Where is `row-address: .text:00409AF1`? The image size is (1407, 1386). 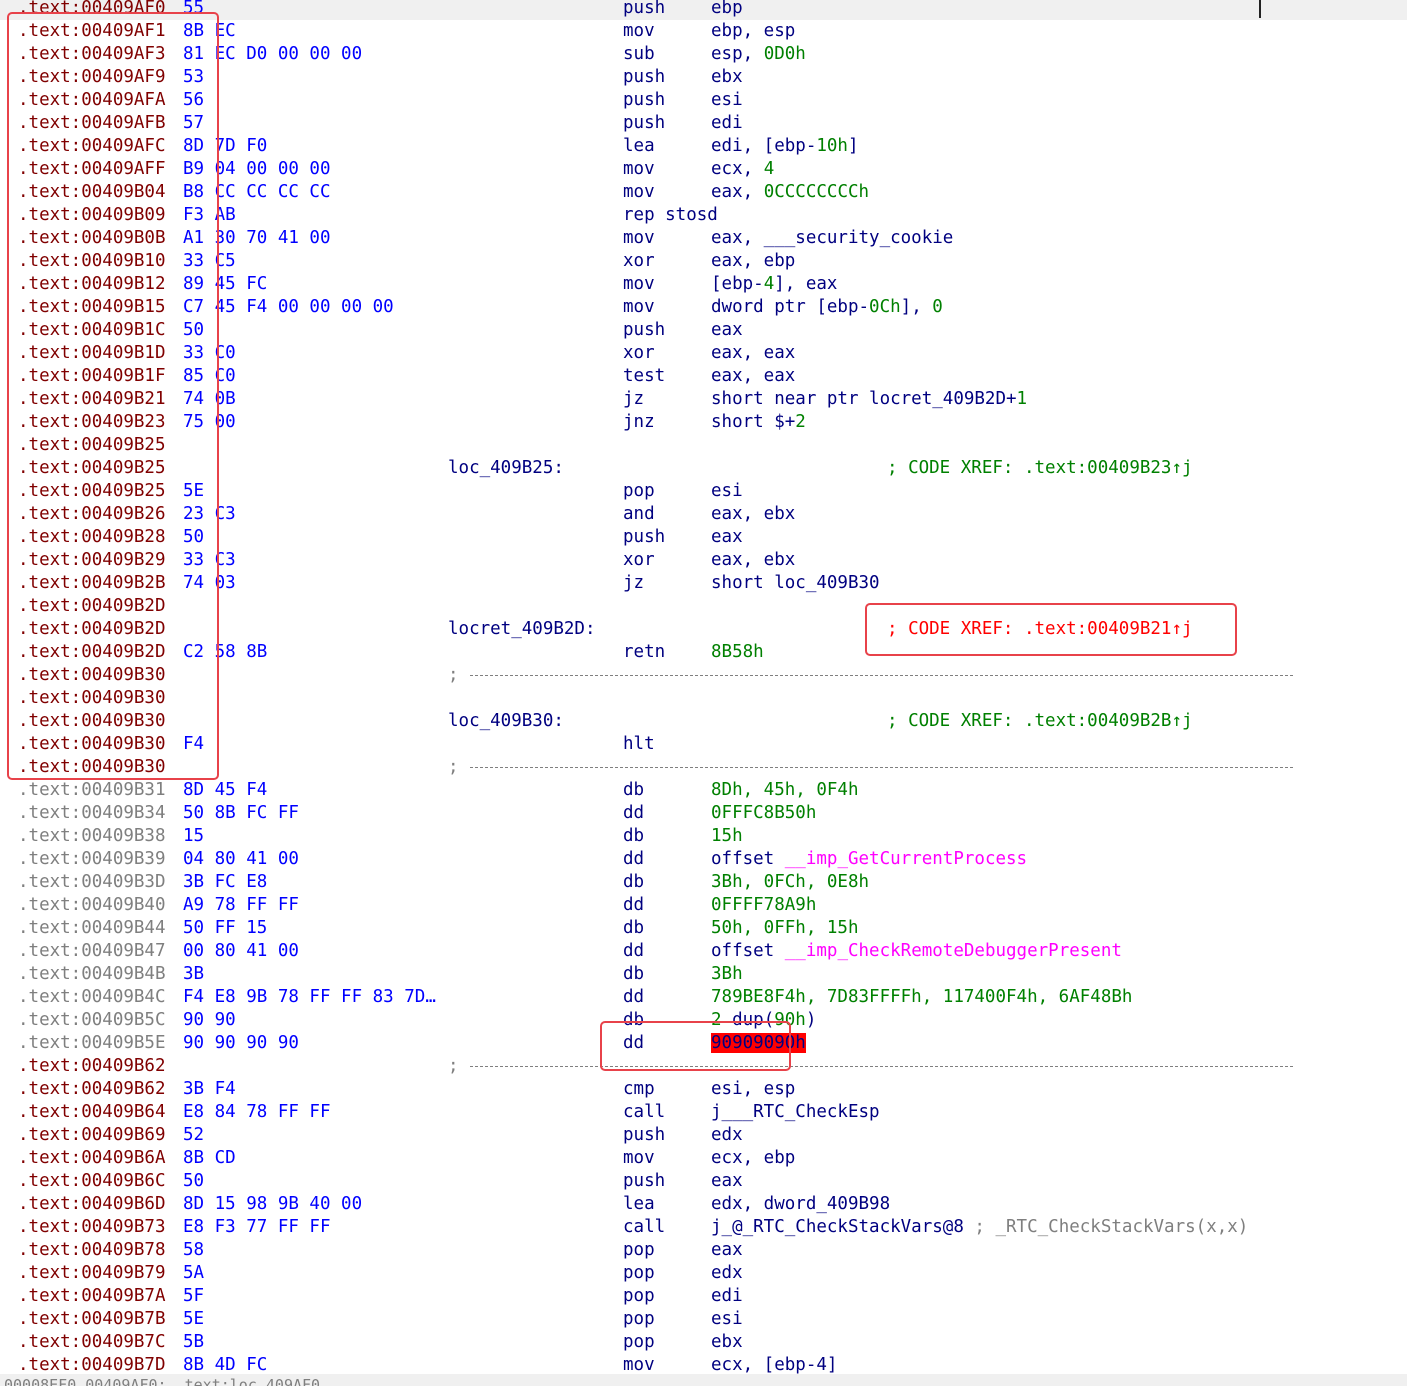 row-address: .text:00409AF1 is located at coordinates (92, 31).